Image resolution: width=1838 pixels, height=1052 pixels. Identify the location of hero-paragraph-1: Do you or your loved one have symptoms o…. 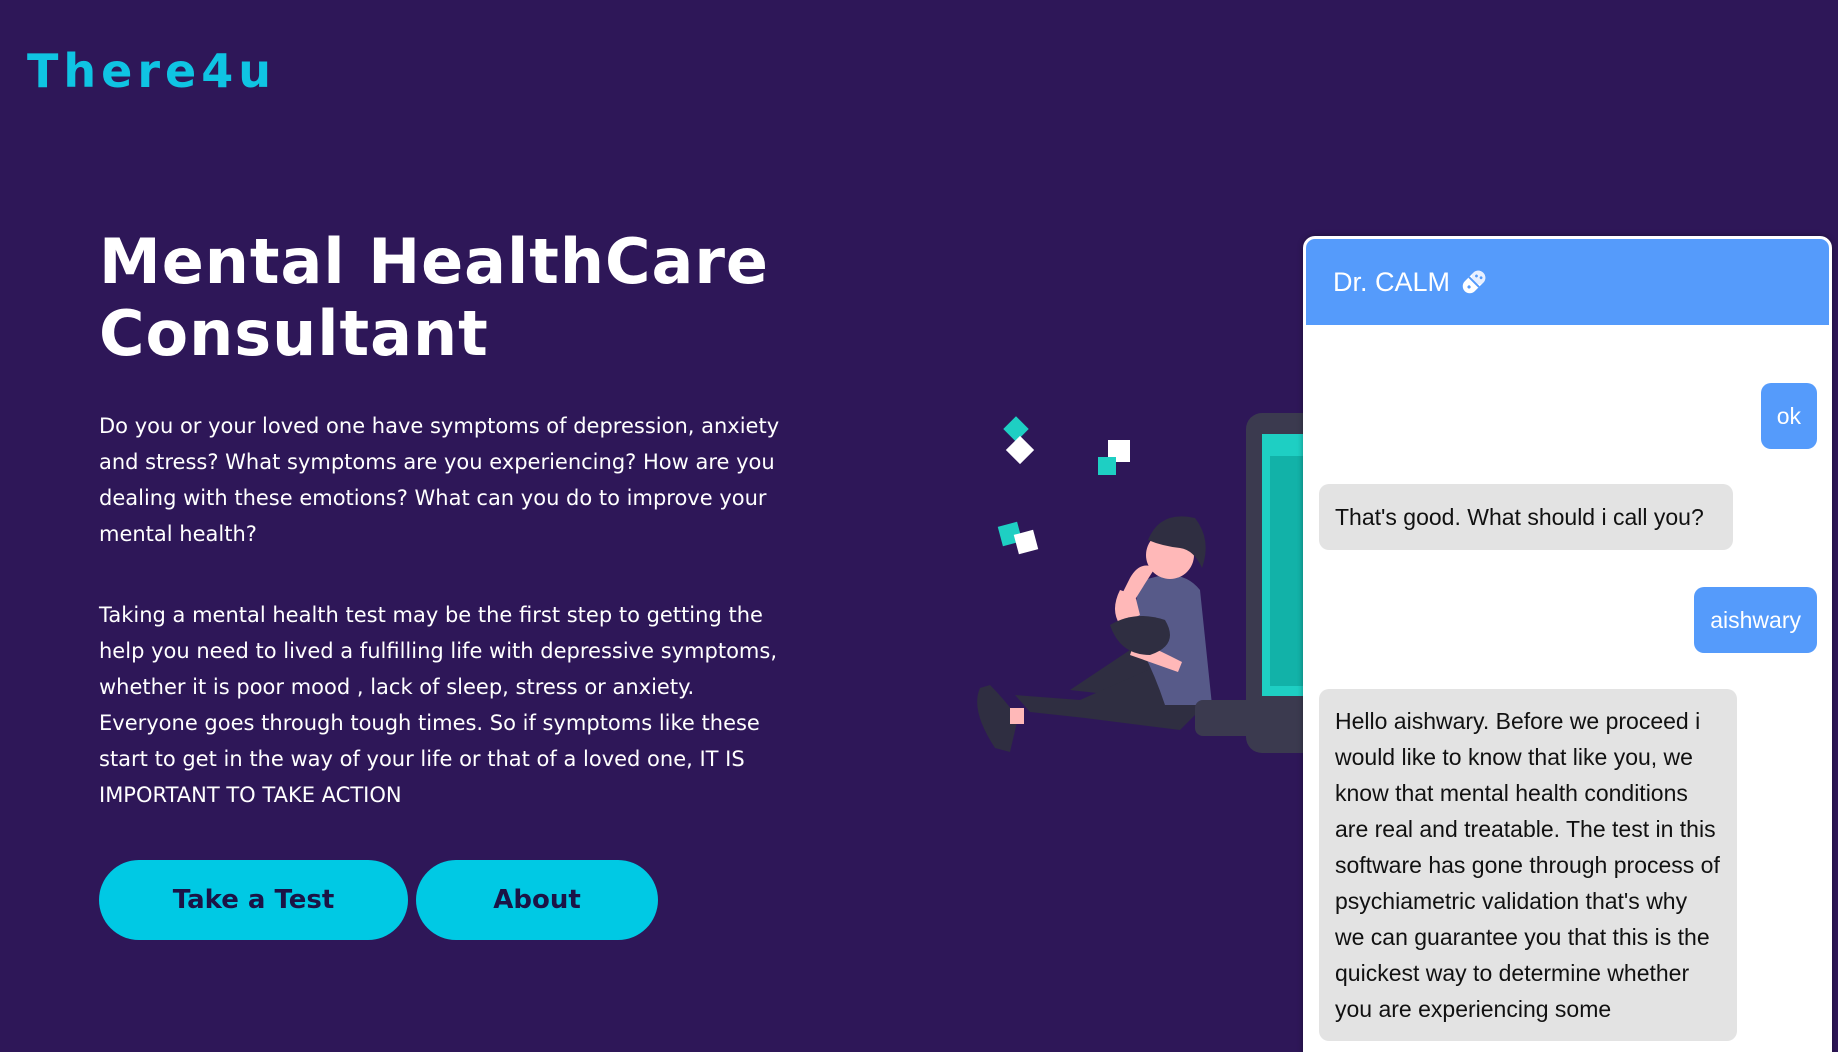
(439, 480).